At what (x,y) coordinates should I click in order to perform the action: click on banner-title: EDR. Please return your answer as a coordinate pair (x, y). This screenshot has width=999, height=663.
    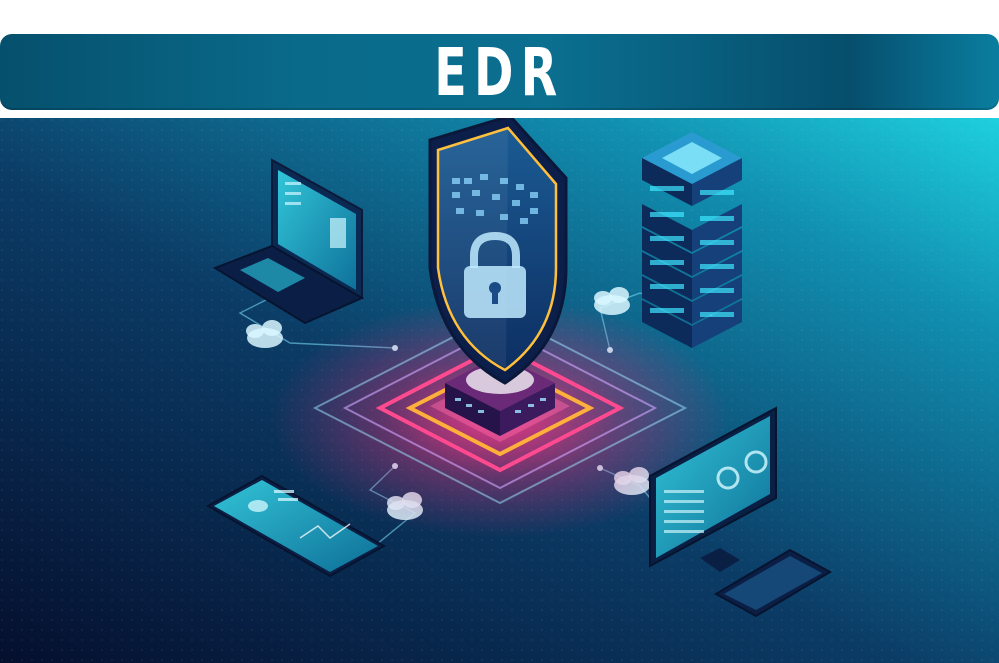
    Looking at the image, I should click on (499, 72).